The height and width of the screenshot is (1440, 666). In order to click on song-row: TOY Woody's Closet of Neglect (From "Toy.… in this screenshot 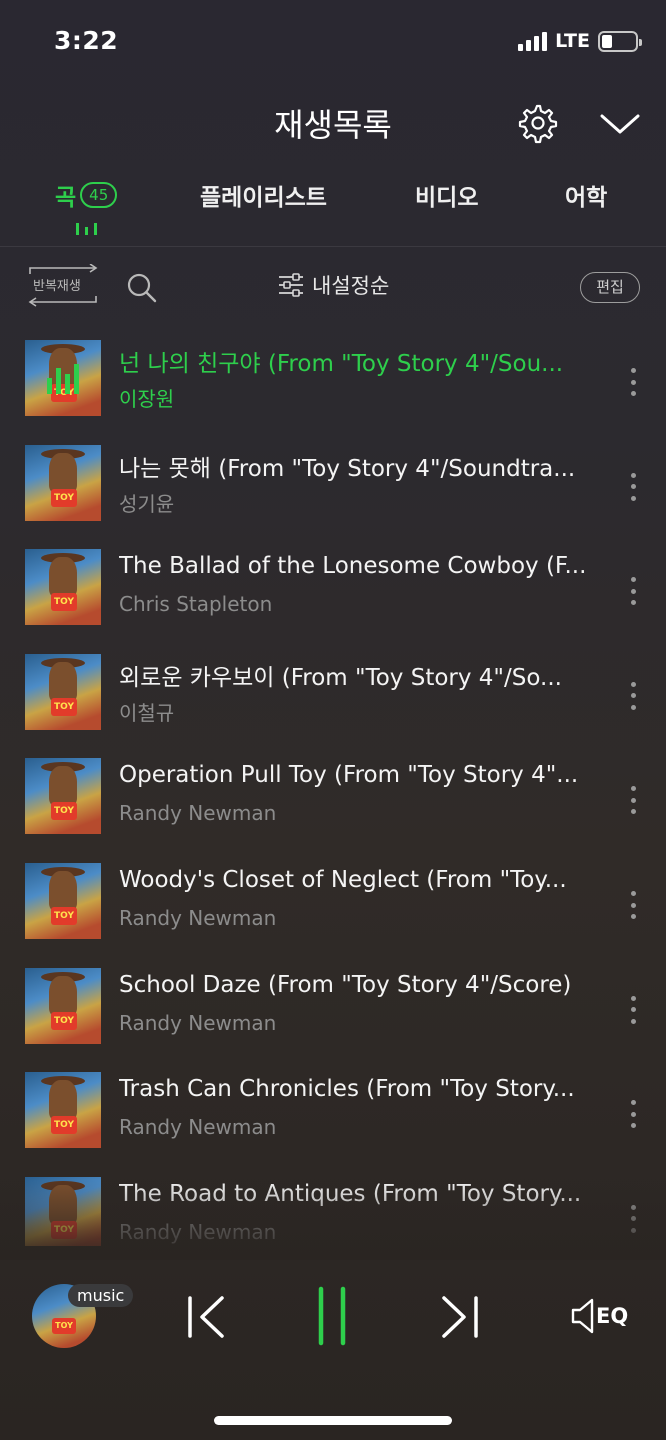, I will do `click(333, 909)`.